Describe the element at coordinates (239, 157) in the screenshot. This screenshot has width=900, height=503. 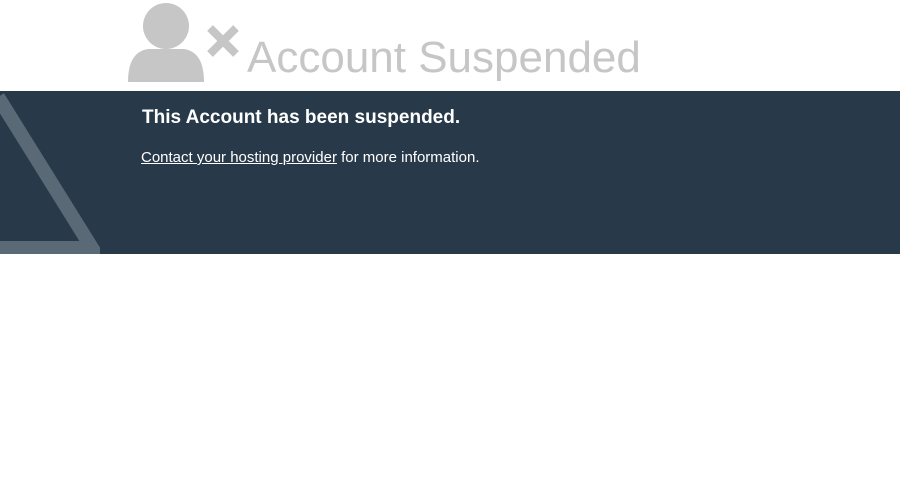
I see `contact-hosting-provider-link: Contact your hosting provider` at that location.